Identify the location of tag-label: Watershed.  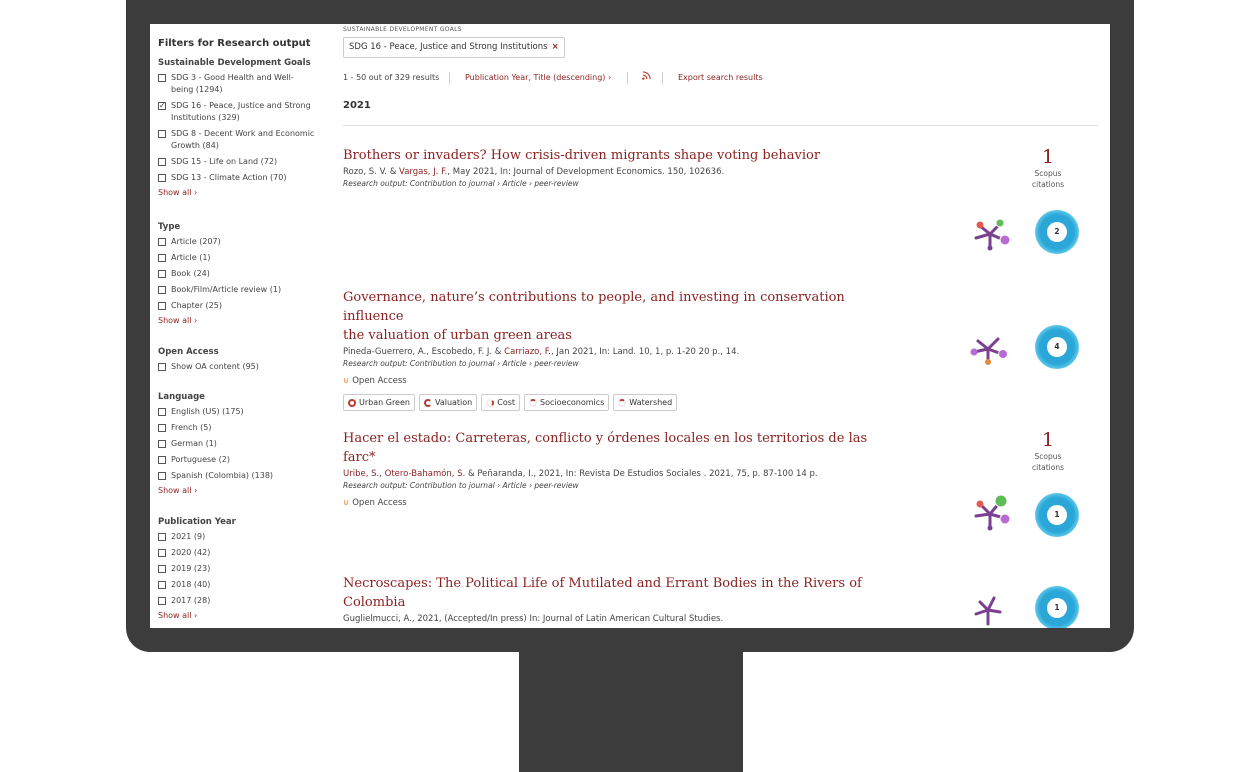
(651, 402).